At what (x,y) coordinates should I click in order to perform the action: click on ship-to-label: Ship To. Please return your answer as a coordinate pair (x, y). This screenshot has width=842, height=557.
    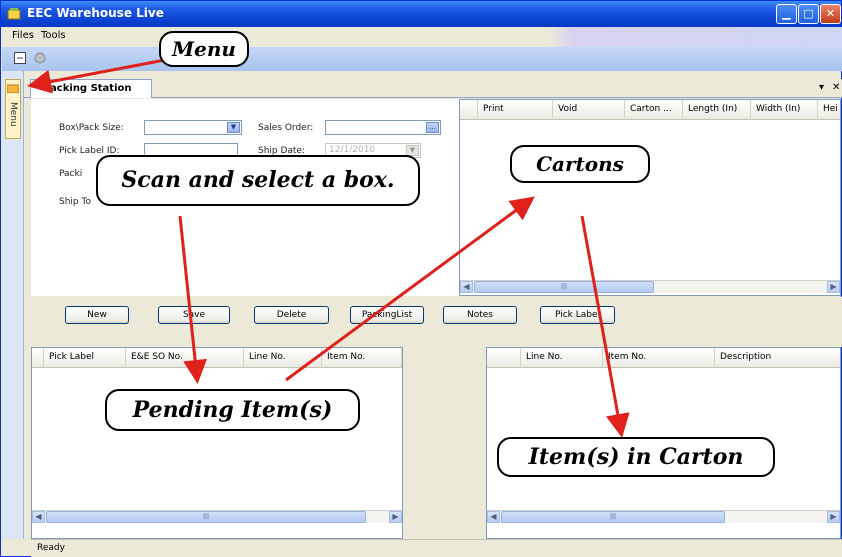
    Looking at the image, I should click on (75, 202).